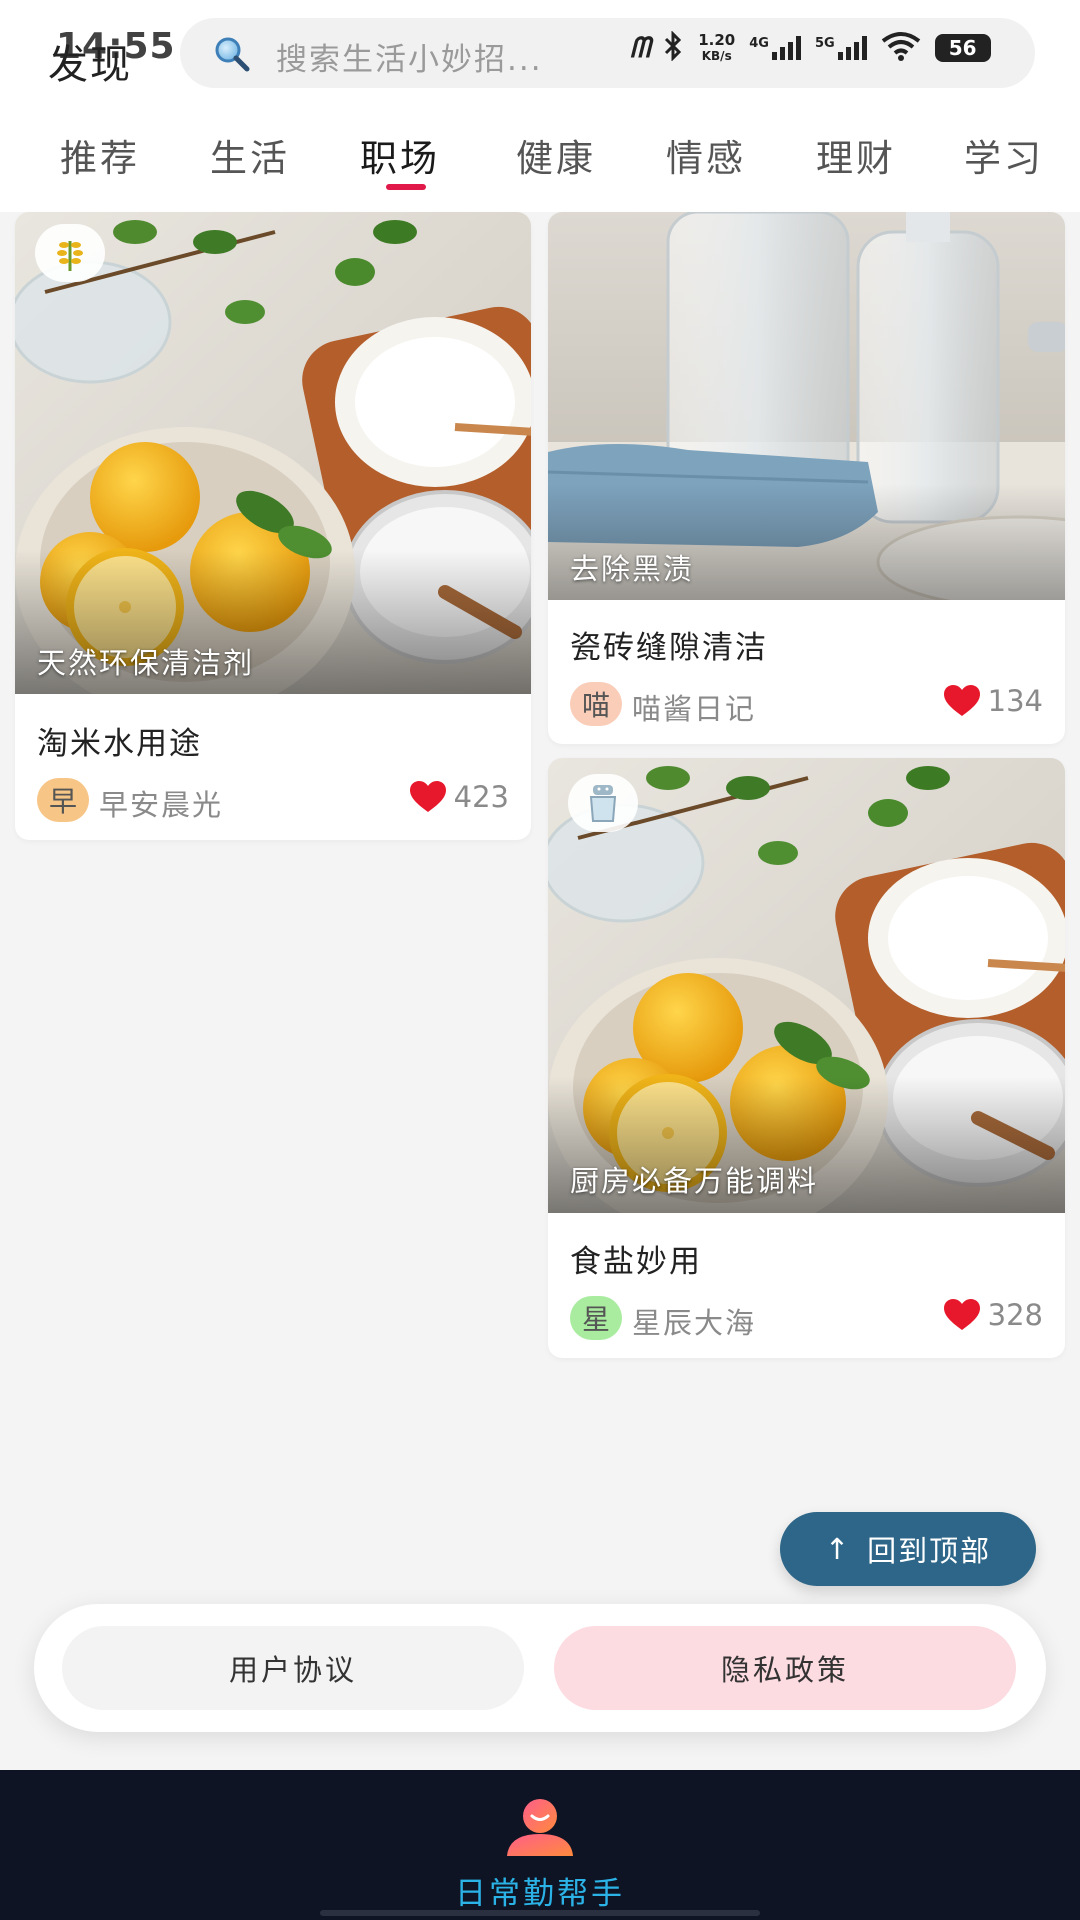 The height and width of the screenshot is (1920, 1080). I want to click on tab-recommend: 推荐, so click(100, 155).